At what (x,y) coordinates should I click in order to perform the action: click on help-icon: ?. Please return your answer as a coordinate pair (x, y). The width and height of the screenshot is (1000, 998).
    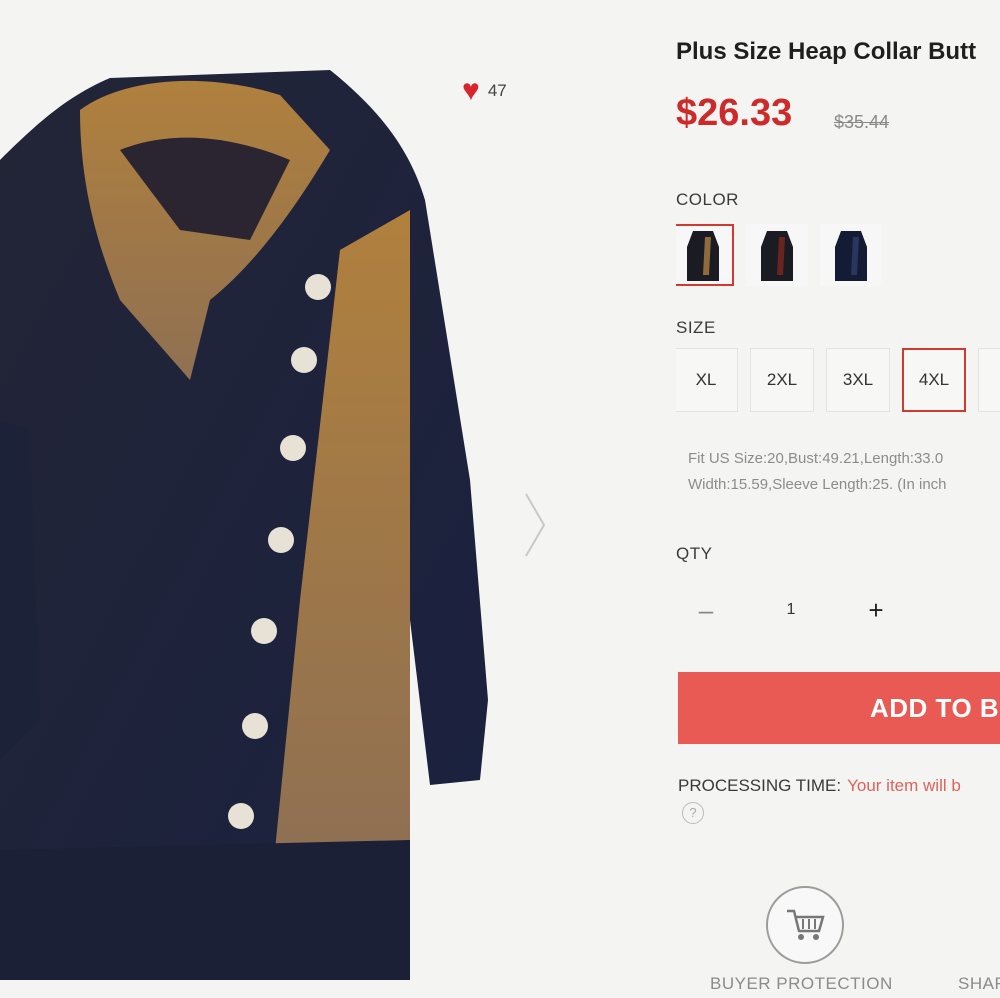
    Looking at the image, I should click on (693, 813).